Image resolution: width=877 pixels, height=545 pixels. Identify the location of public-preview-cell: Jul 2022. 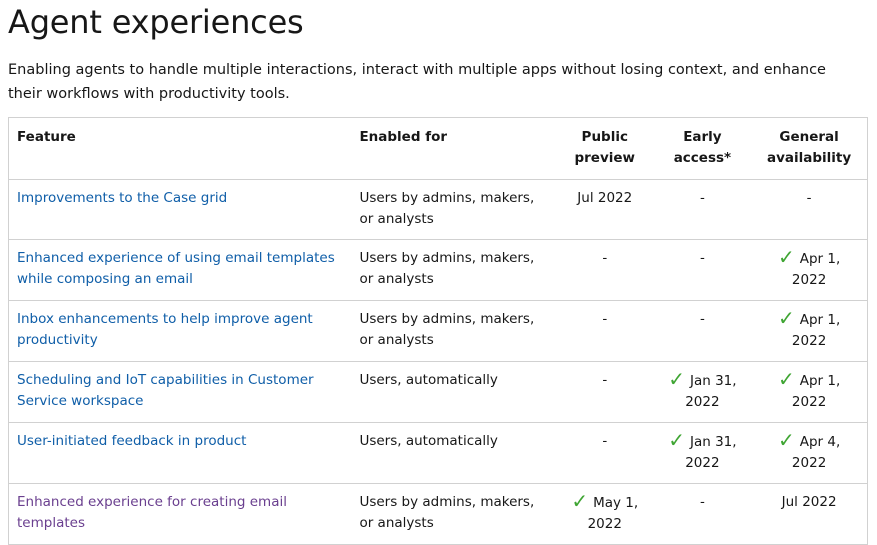
(604, 209).